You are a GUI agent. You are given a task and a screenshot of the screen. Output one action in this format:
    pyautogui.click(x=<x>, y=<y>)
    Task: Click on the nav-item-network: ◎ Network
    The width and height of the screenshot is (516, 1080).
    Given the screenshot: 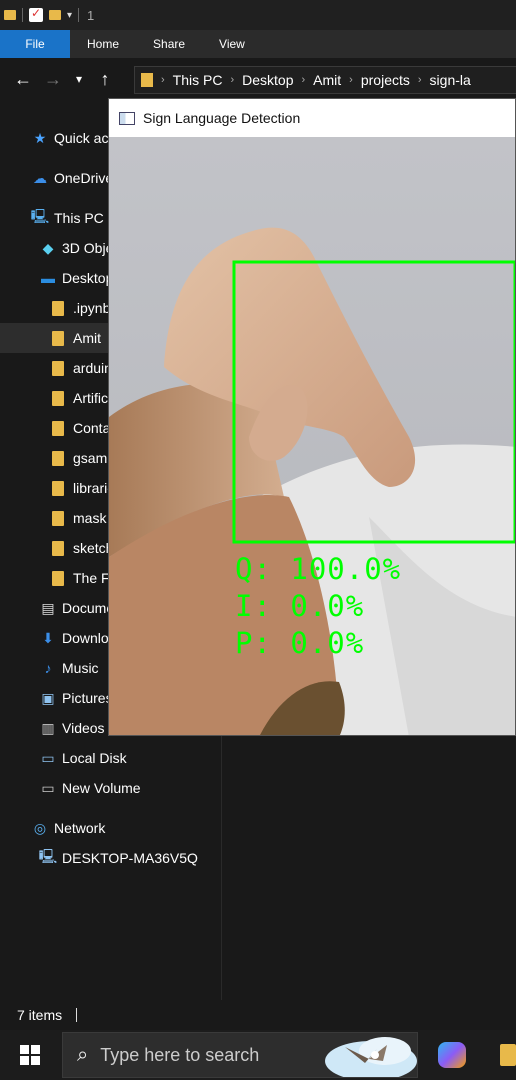 What is the action you would take?
    pyautogui.click(x=68, y=828)
    